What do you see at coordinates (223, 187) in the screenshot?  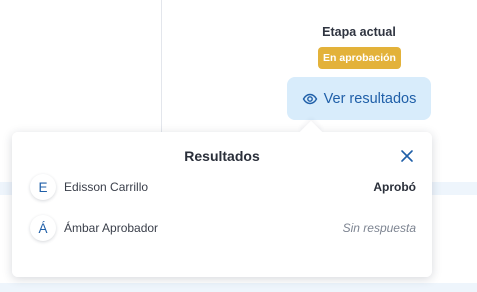 I see `result-row: E Edisson Carrillo Aprobó` at bounding box center [223, 187].